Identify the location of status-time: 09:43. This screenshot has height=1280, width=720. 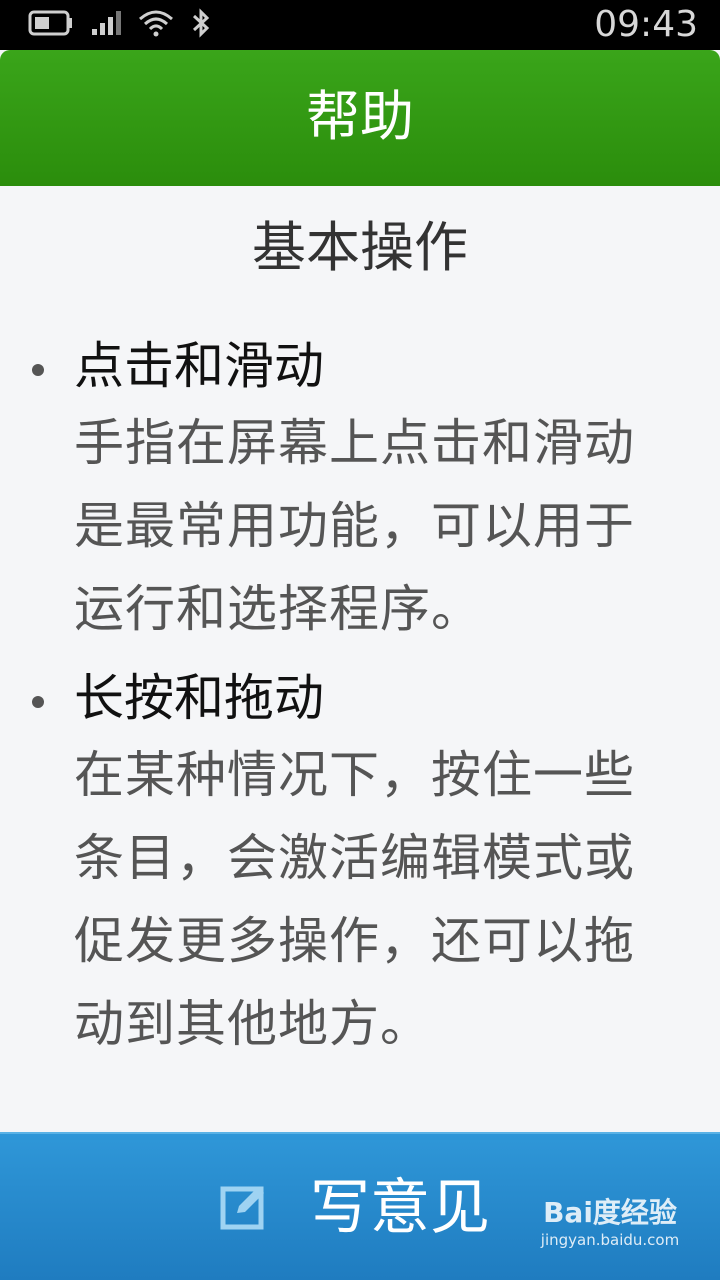
(646, 24).